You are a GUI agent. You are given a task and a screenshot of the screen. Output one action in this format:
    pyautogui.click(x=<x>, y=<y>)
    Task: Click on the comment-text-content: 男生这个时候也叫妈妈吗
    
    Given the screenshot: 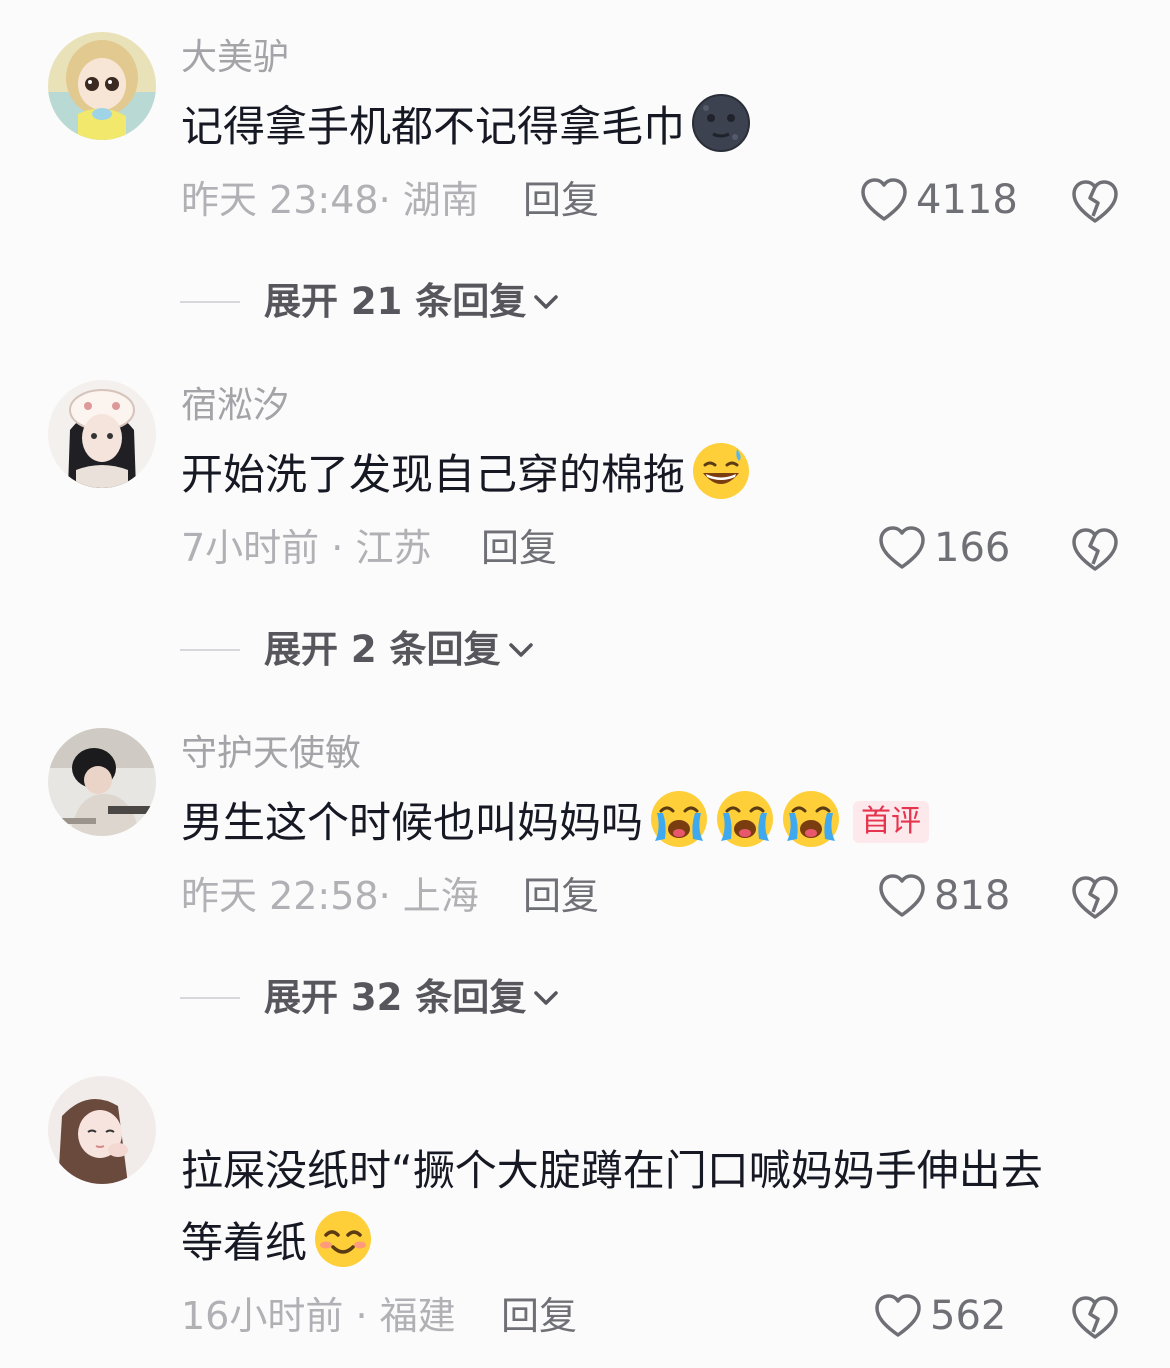 What is the action you would take?
    pyautogui.click(x=412, y=822)
    